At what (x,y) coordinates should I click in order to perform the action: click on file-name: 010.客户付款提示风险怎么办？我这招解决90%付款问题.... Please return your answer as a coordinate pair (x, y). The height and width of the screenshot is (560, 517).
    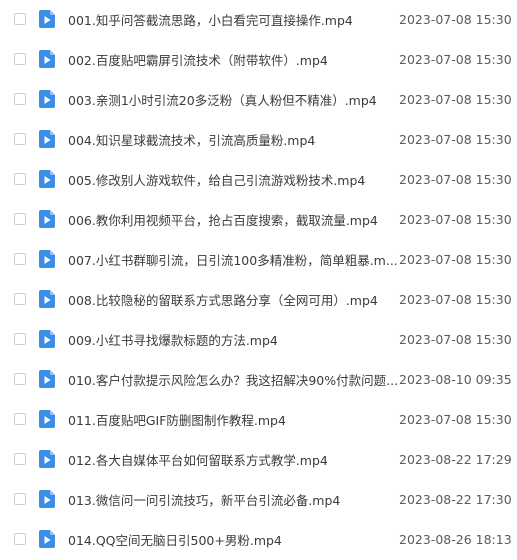
    Looking at the image, I should click on (233, 379).